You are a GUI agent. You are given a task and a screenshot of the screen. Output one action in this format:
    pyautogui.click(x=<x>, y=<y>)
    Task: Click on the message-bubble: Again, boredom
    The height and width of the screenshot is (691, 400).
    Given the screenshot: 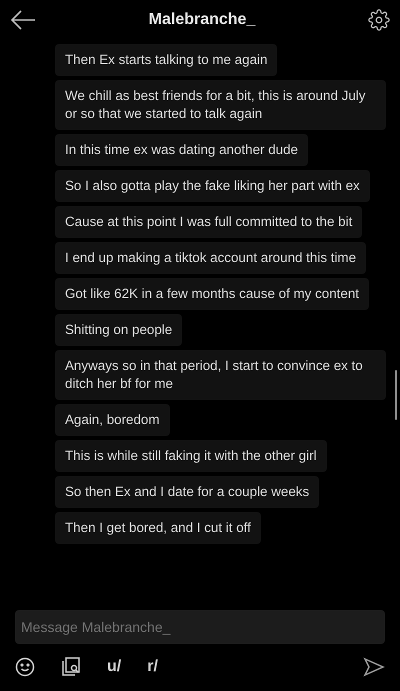 What is the action you would take?
    pyautogui.click(x=112, y=420)
    